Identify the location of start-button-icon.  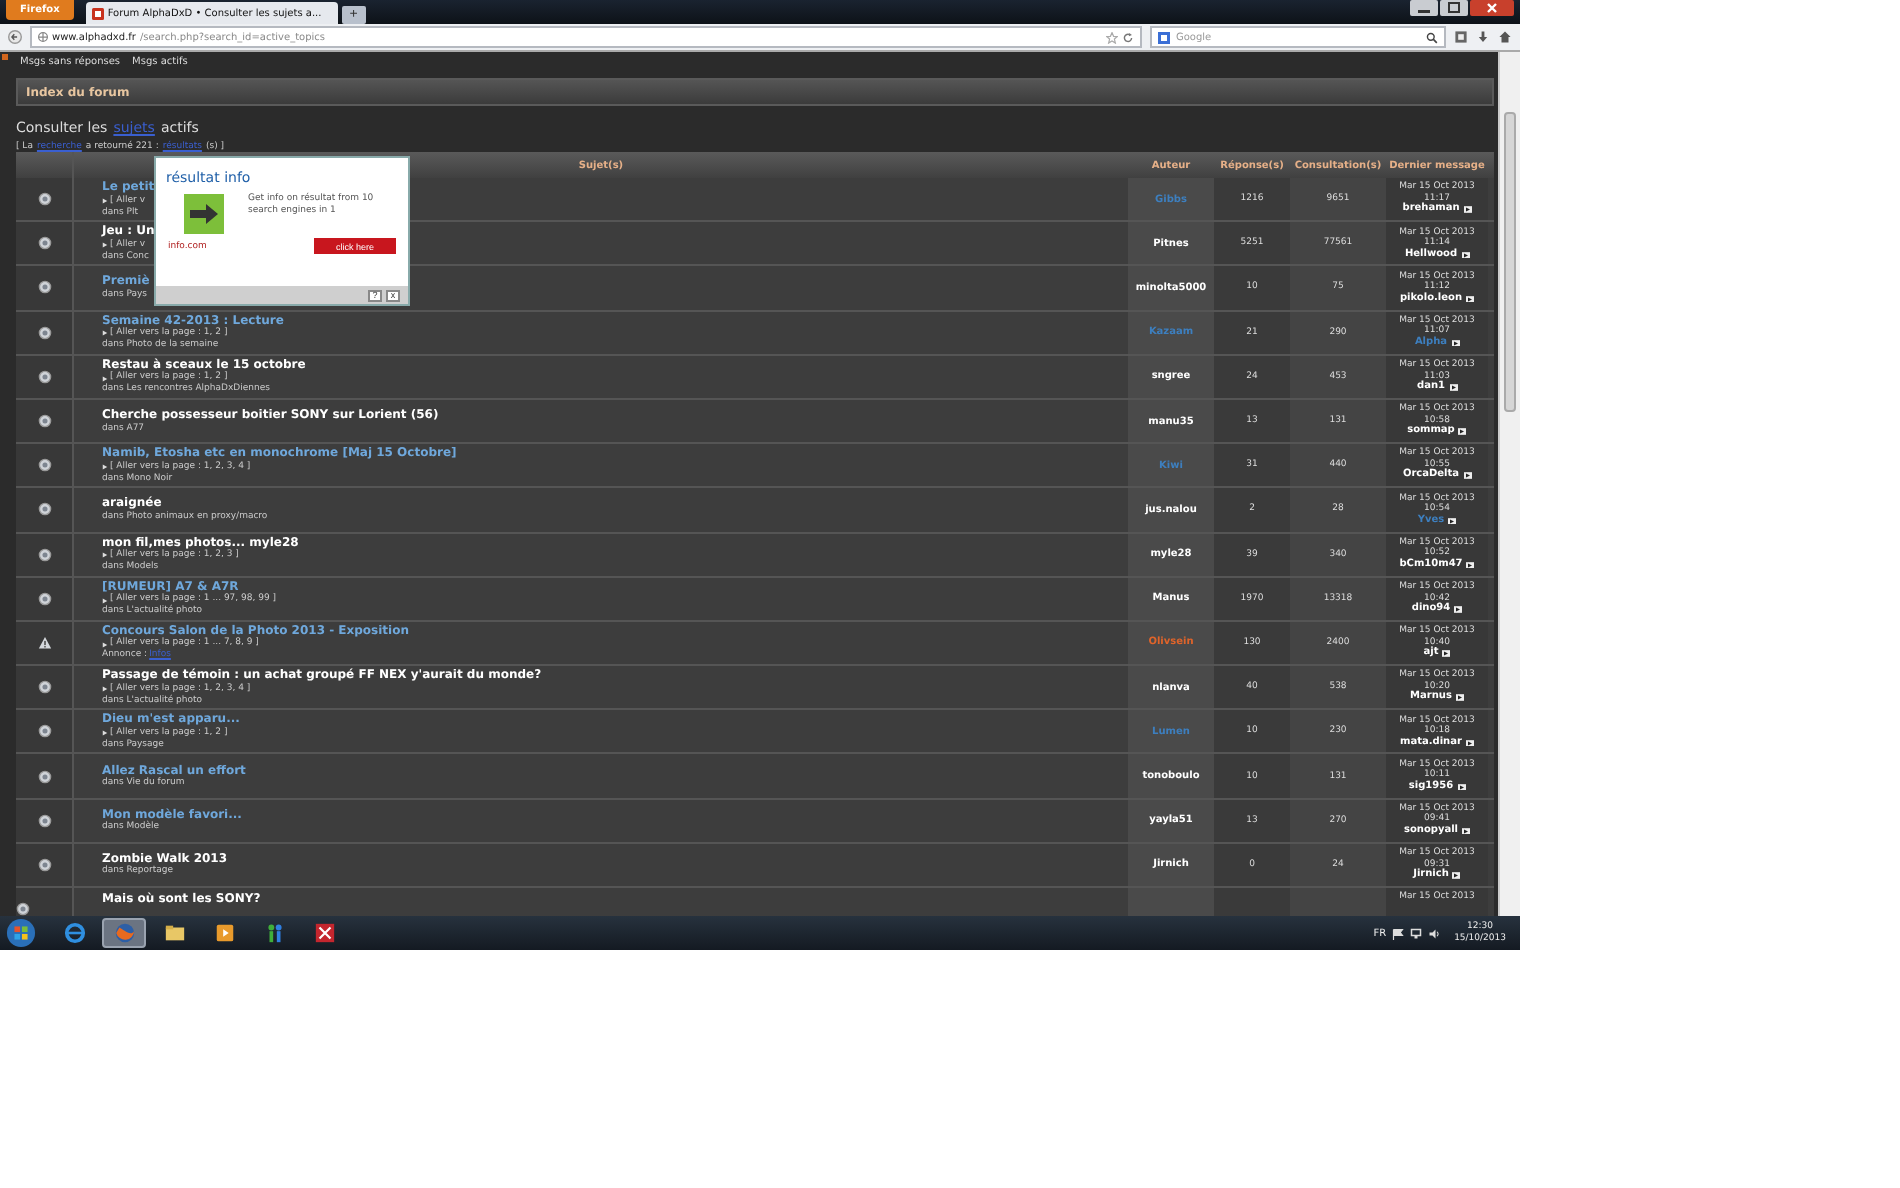
(21, 933).